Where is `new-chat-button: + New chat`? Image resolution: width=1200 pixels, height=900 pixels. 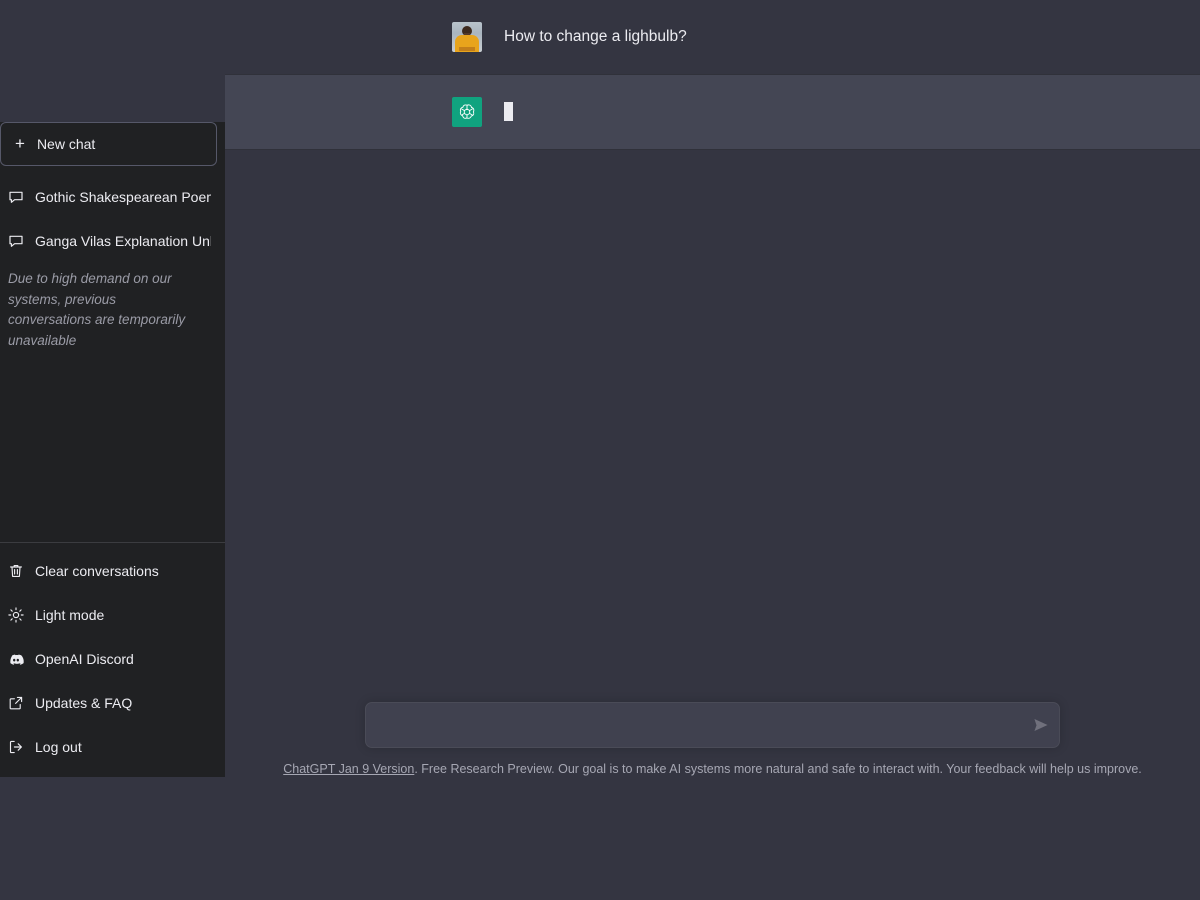 new-chat-button: + New chat is located at coordinates (108, 144).